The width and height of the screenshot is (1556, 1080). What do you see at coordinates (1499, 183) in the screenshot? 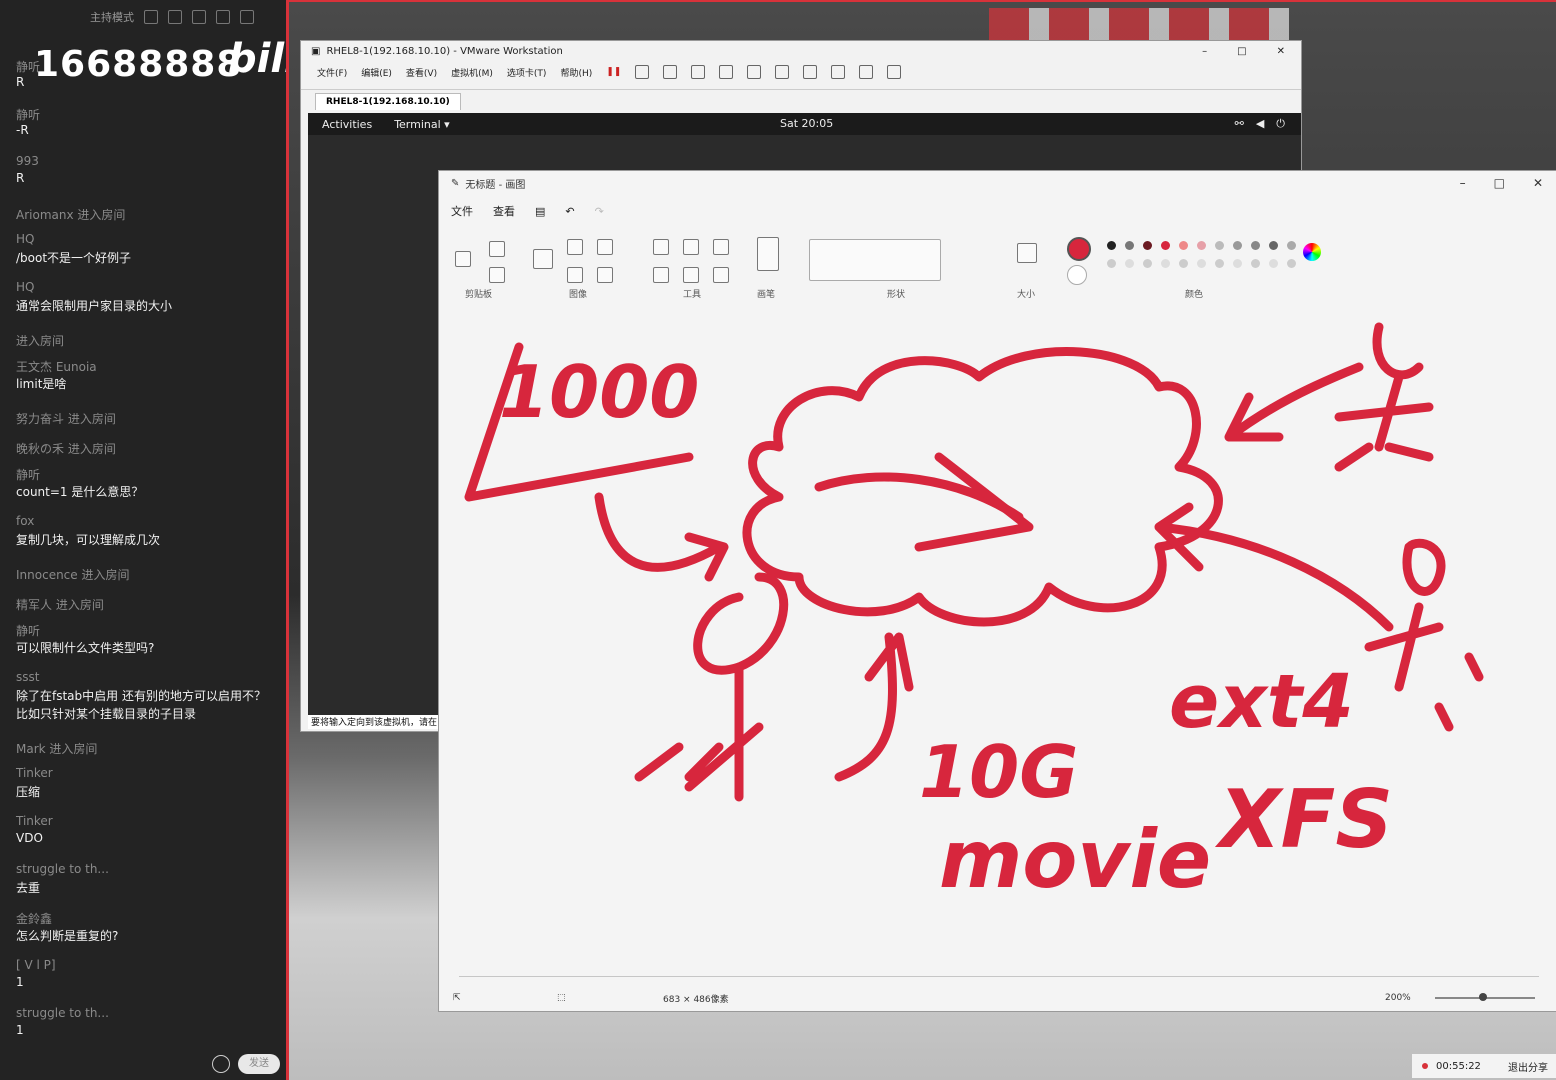
I see `paint-maximize-icon: □` at bounding box center [1499, 183].